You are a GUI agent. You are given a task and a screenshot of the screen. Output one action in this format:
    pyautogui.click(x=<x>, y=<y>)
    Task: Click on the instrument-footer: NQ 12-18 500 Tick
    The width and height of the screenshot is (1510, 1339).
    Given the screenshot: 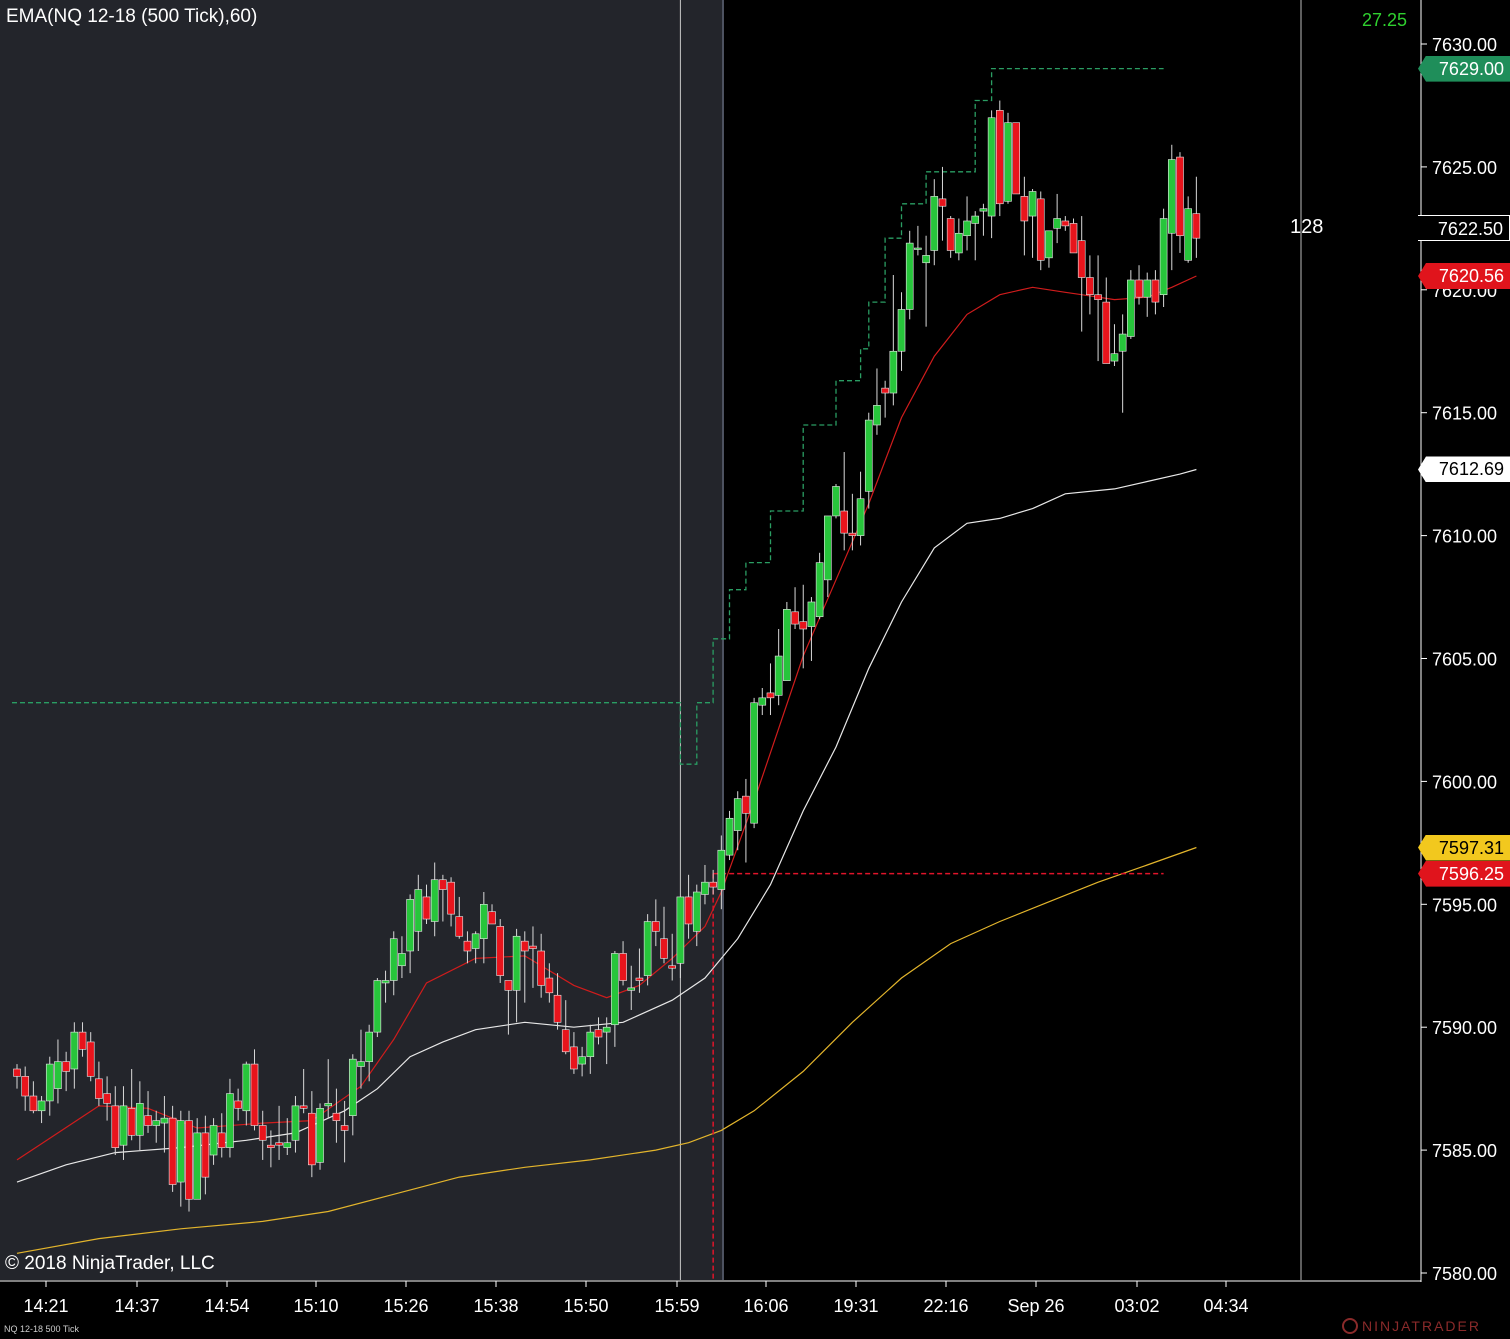 What is the action you would take?
    pyautogui.click(x=42, y=1329)
    